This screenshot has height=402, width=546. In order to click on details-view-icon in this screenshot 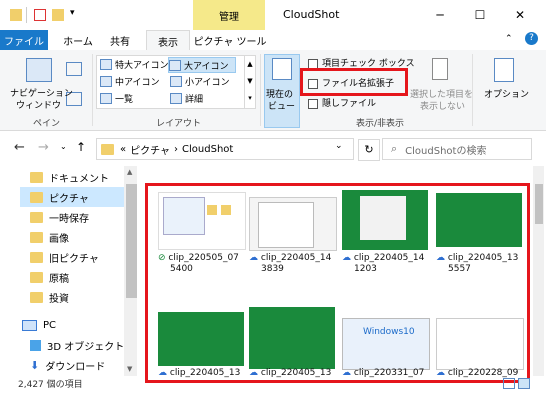, I will do `click(509, 383)`.